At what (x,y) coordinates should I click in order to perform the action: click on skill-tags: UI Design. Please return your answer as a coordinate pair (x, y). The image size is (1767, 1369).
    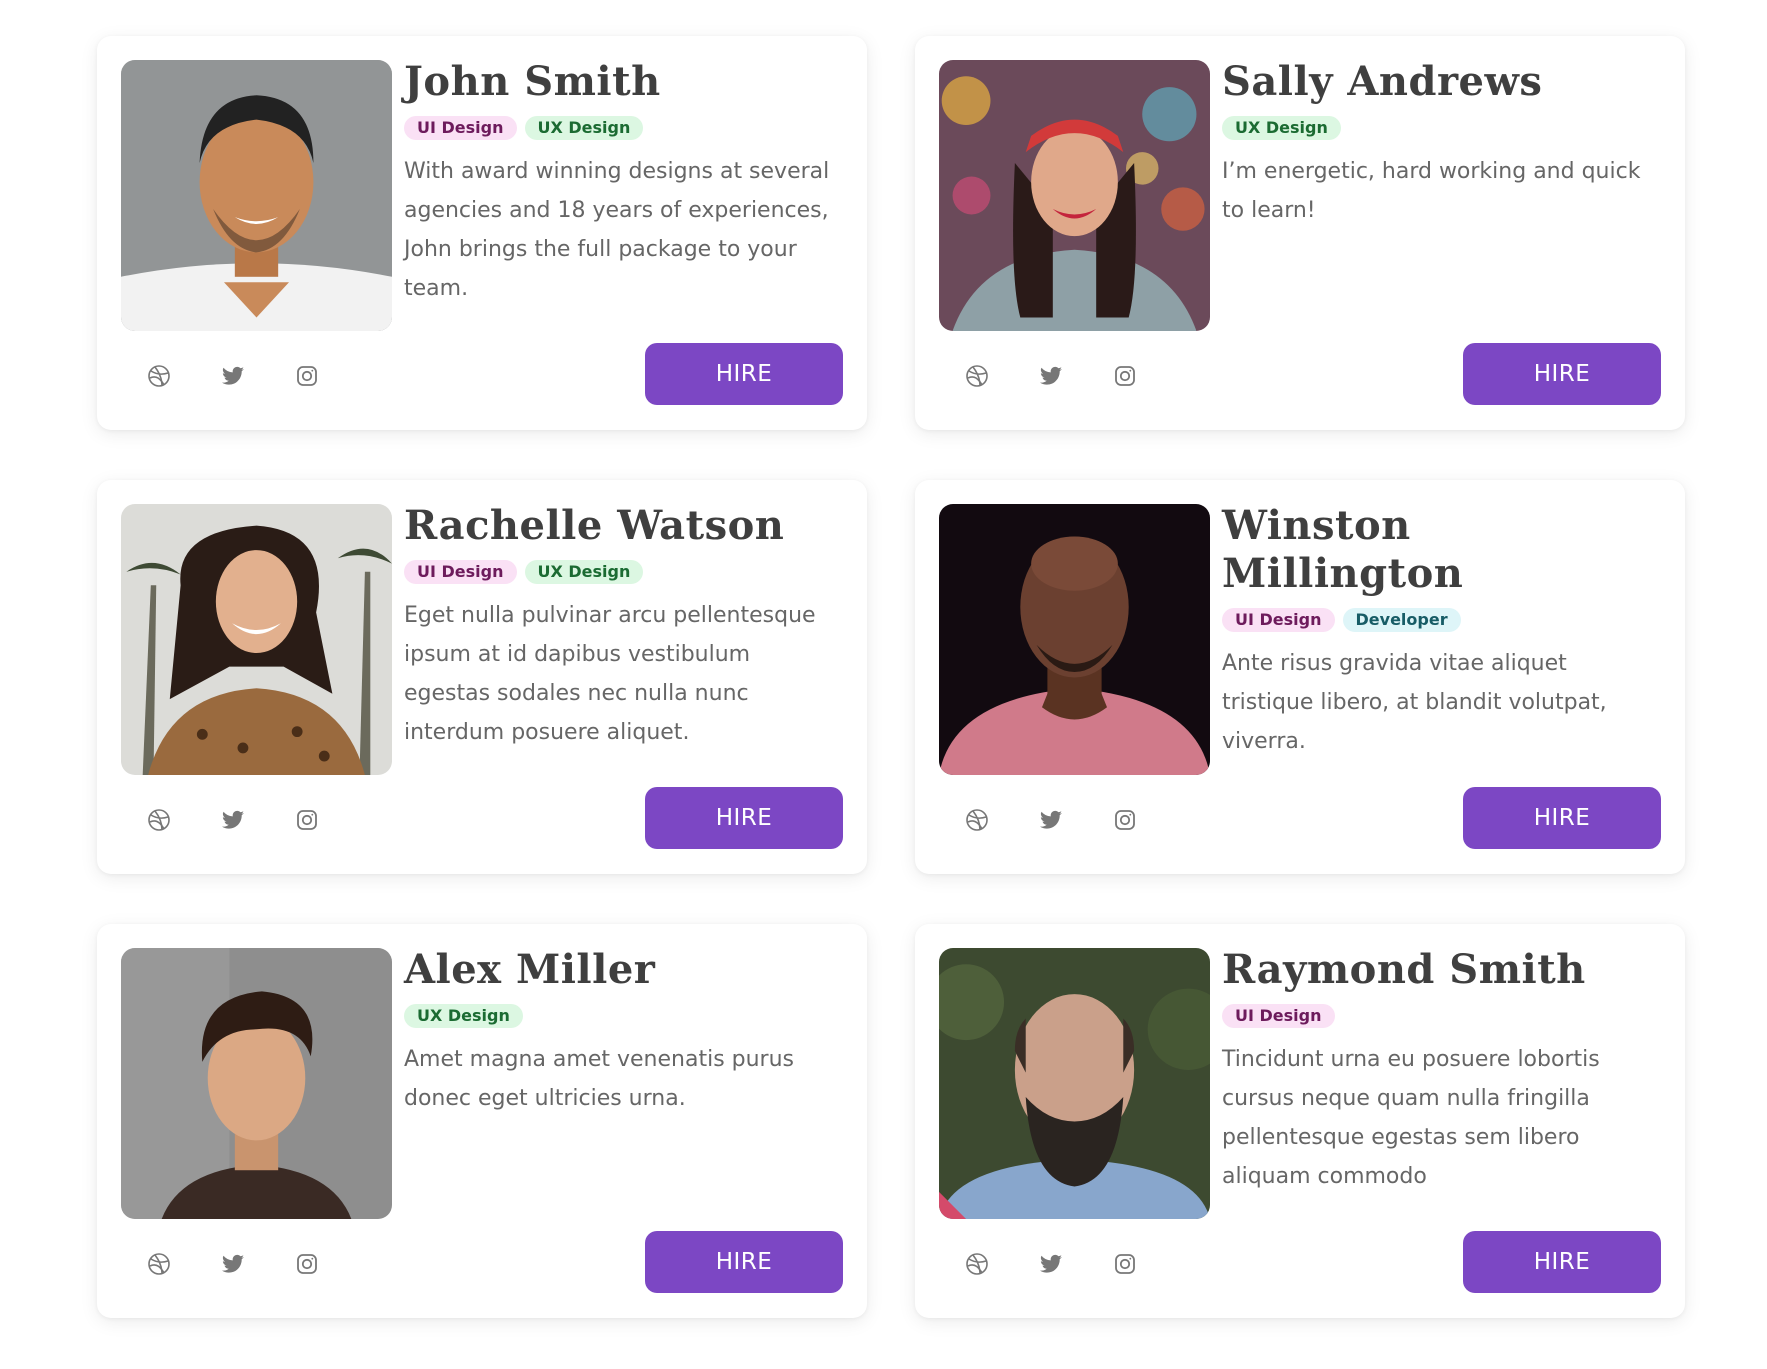
    Looking at the image, I should click on (1441, 1016).